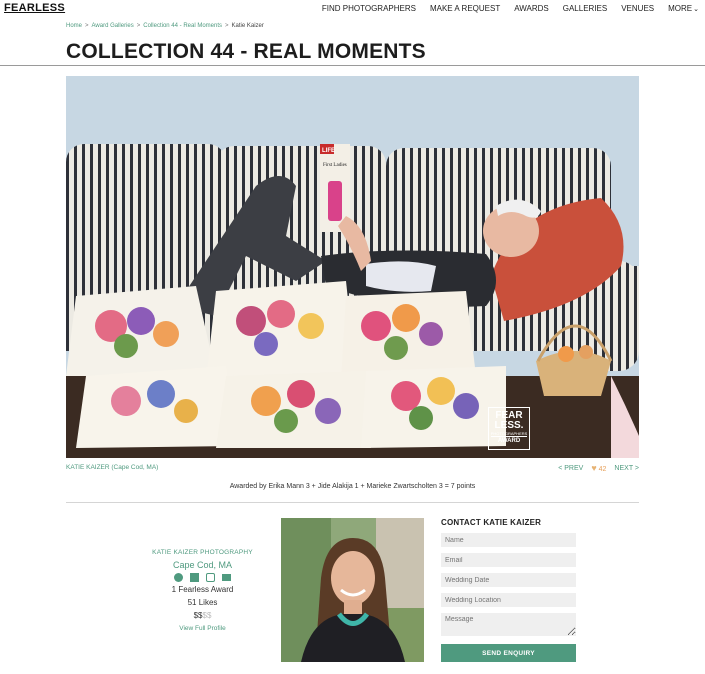  I want to click on wedding-date-field, so click(508, 580).